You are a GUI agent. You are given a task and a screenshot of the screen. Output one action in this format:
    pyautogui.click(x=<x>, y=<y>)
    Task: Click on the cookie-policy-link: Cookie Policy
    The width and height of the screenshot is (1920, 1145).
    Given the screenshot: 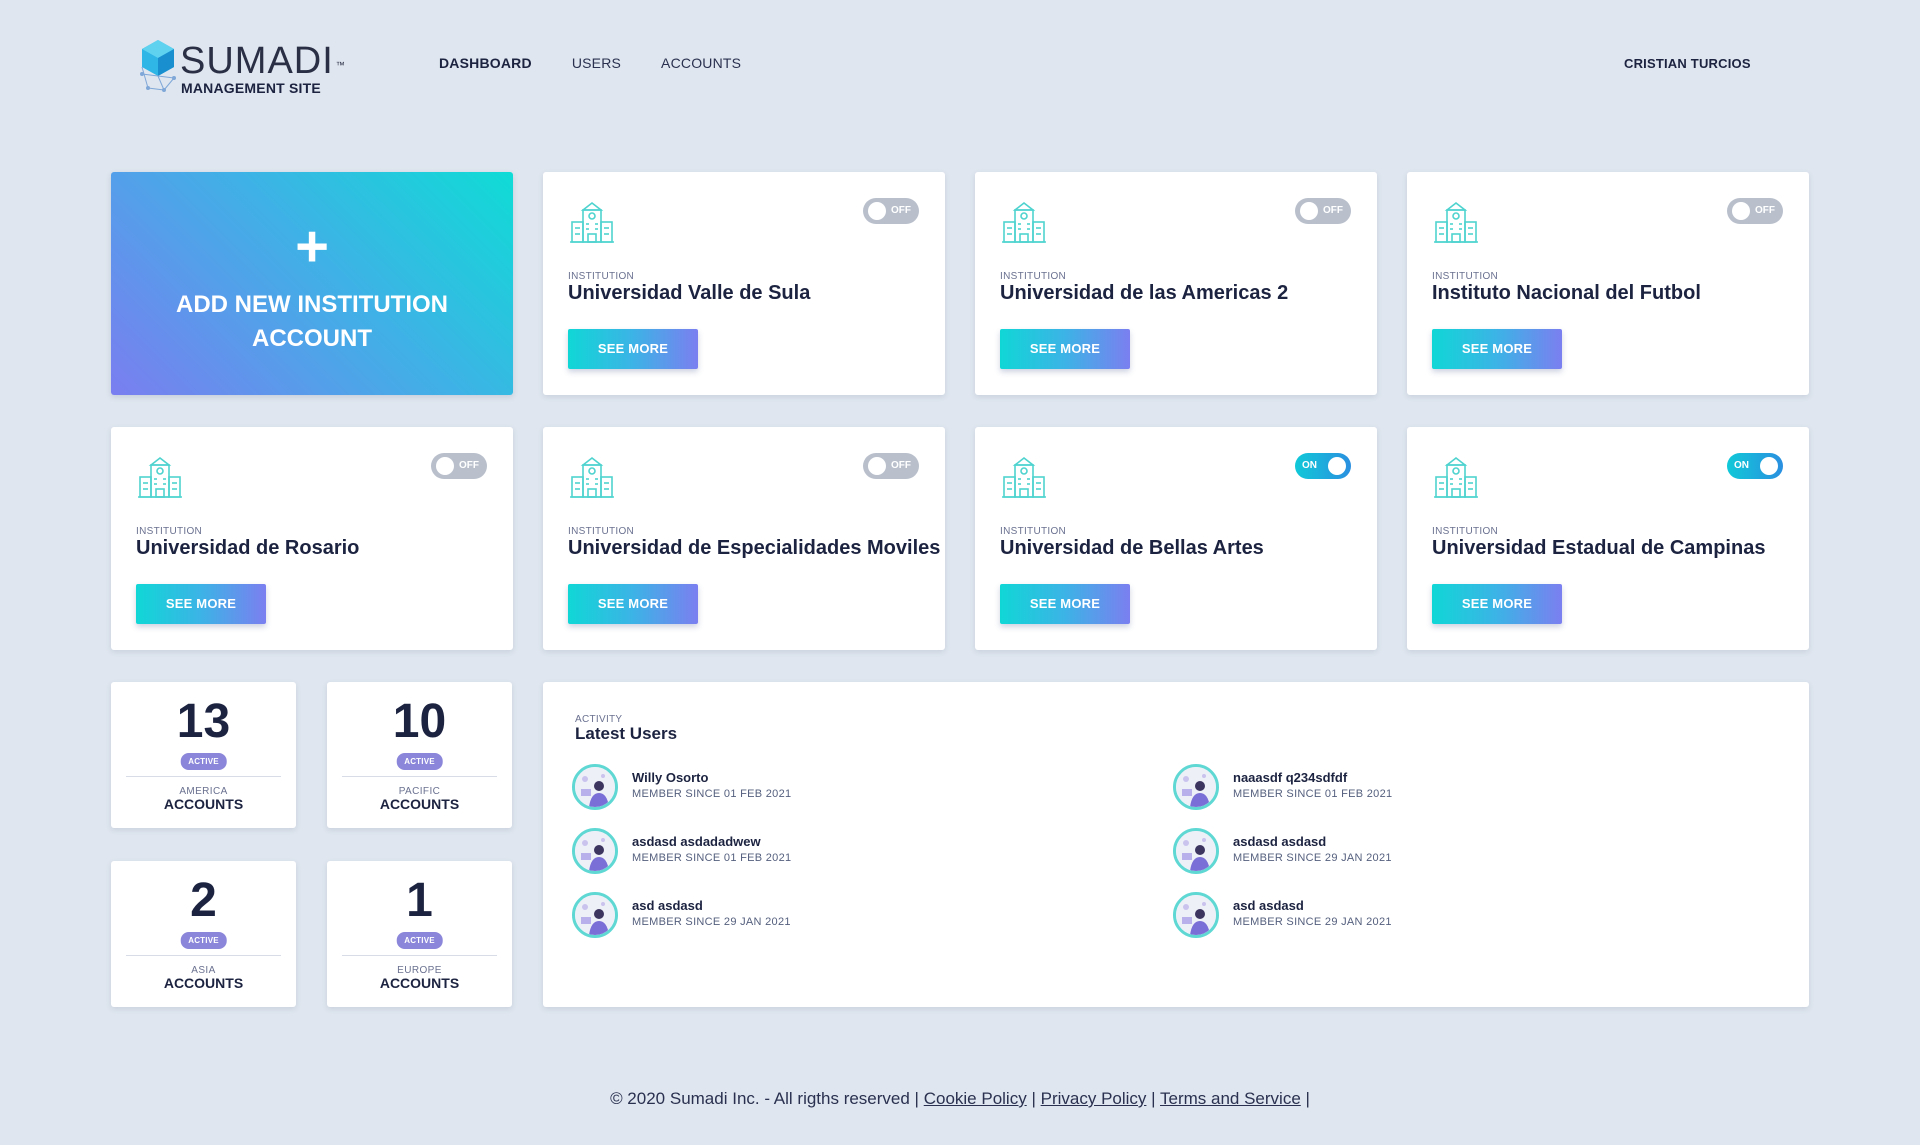 What is the action you would take?
    pyautogui.click(x=975, y=1098)
    